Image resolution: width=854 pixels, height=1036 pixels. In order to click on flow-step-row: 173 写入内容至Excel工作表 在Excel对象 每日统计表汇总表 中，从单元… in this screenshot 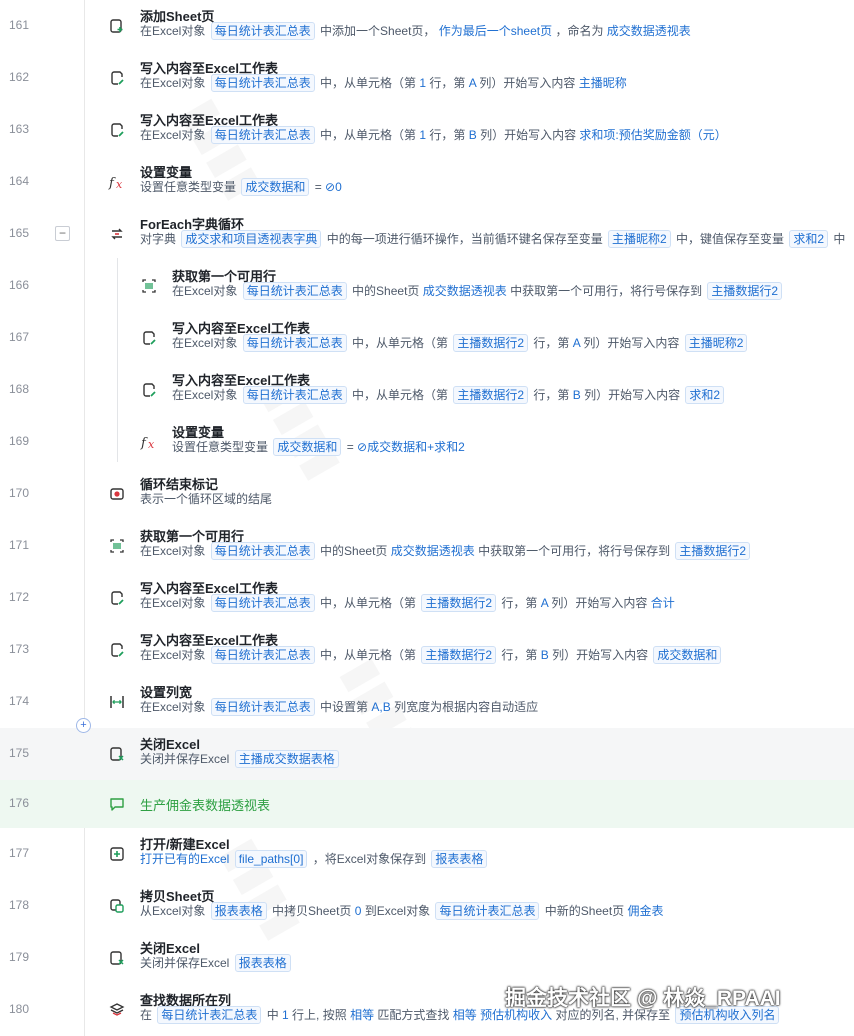, I will do `click(427, 650)`.